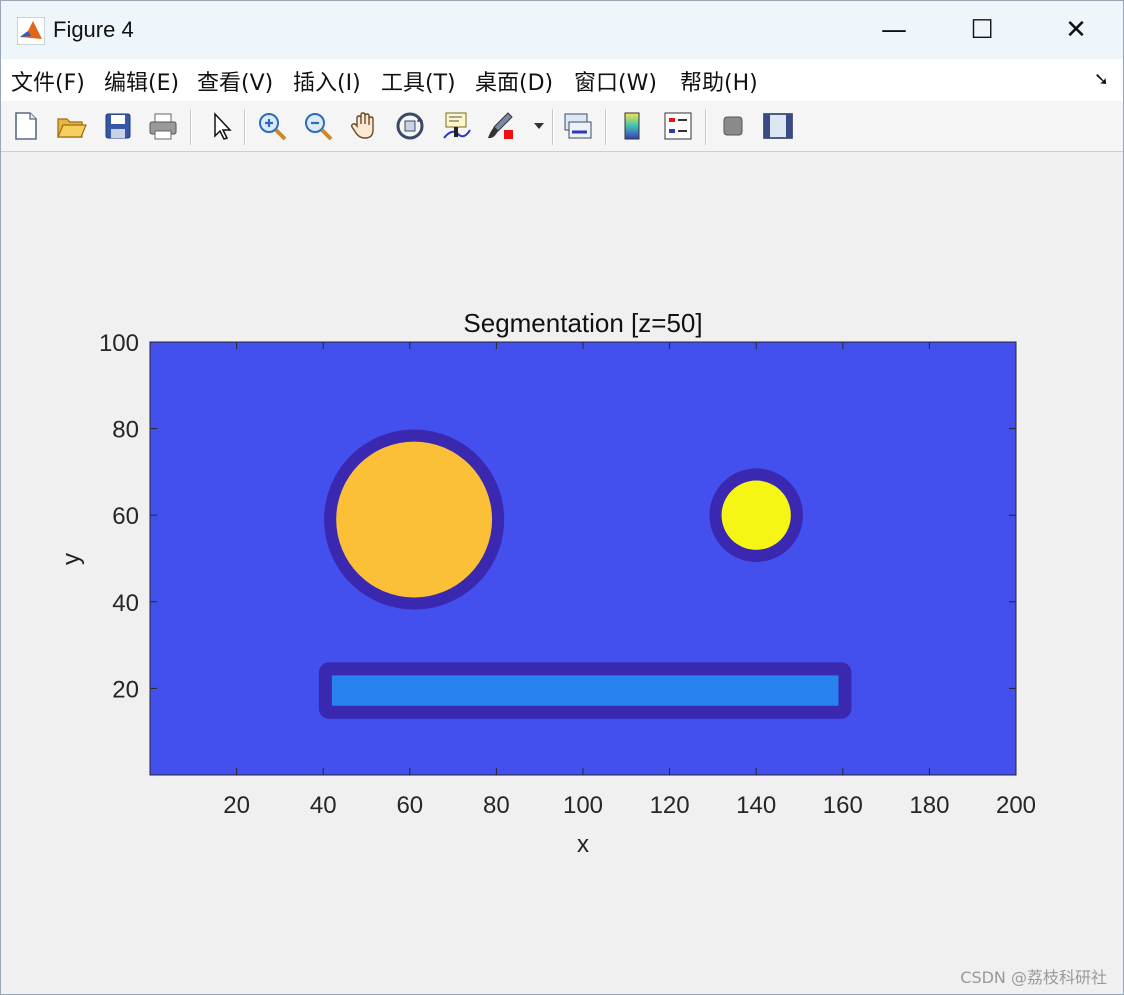 The height and width of the screenshot is (995, 1124). Describe the element at coordinates (585, 690) in the screenshot. I see `bar-region` at that location.